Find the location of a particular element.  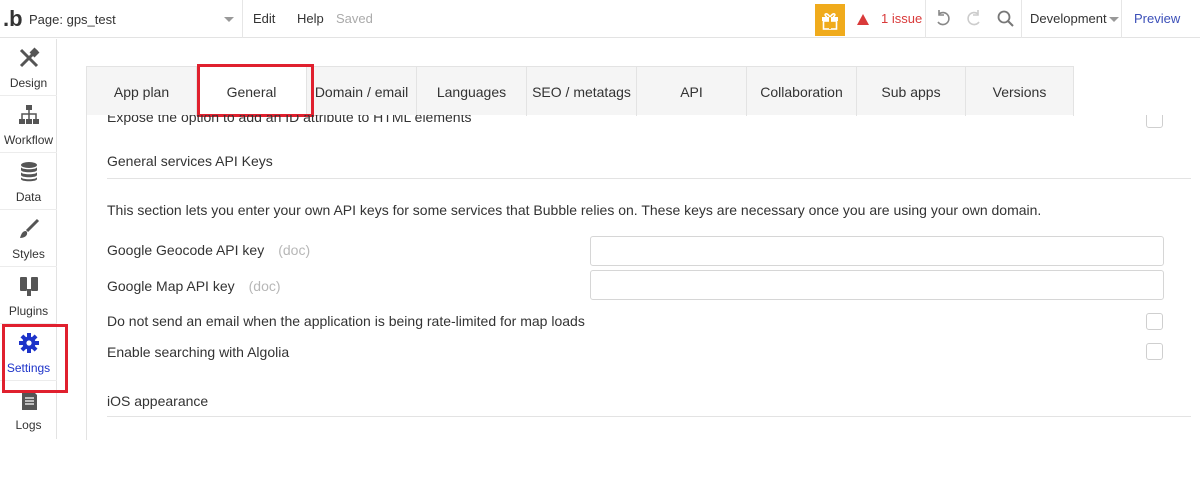

rate-limit-checkbox is located at coordinates (1154, 321).